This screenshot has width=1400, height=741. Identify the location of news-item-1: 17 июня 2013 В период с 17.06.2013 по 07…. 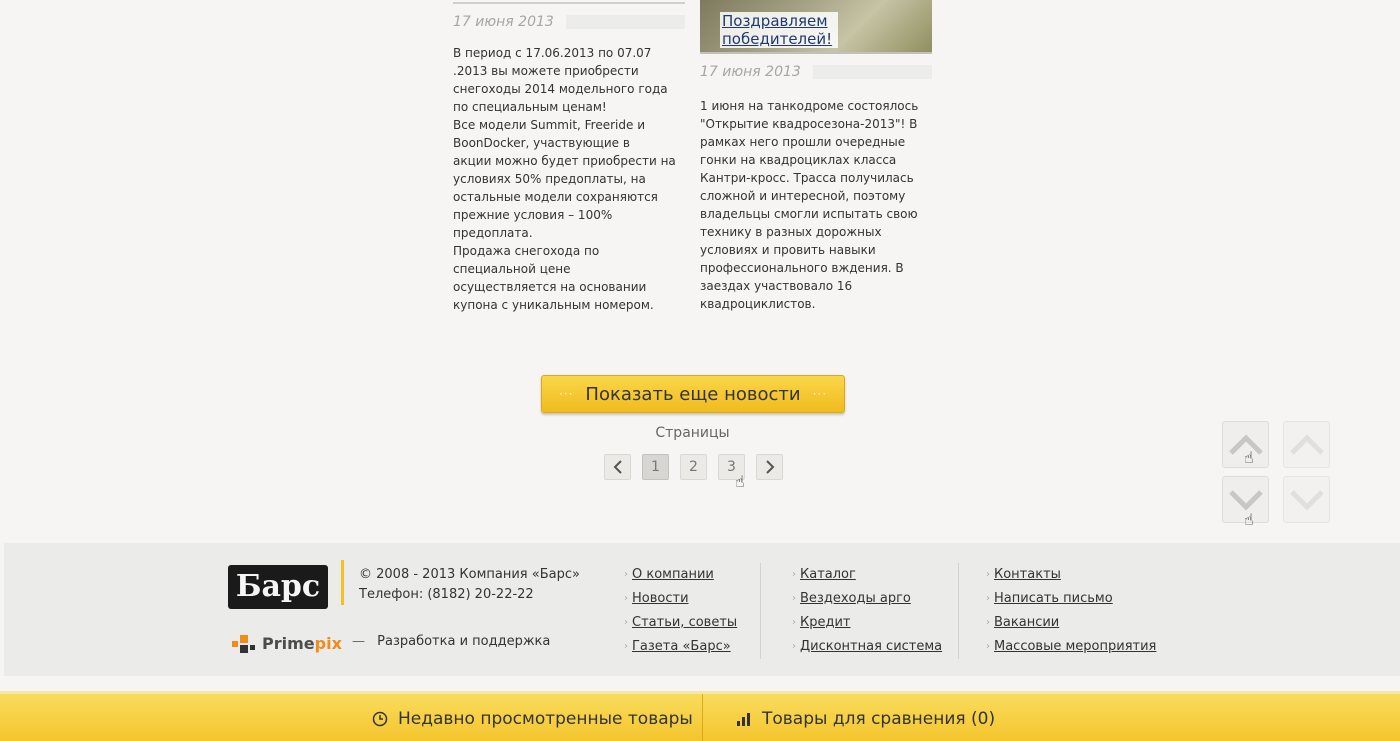
(569, 157).